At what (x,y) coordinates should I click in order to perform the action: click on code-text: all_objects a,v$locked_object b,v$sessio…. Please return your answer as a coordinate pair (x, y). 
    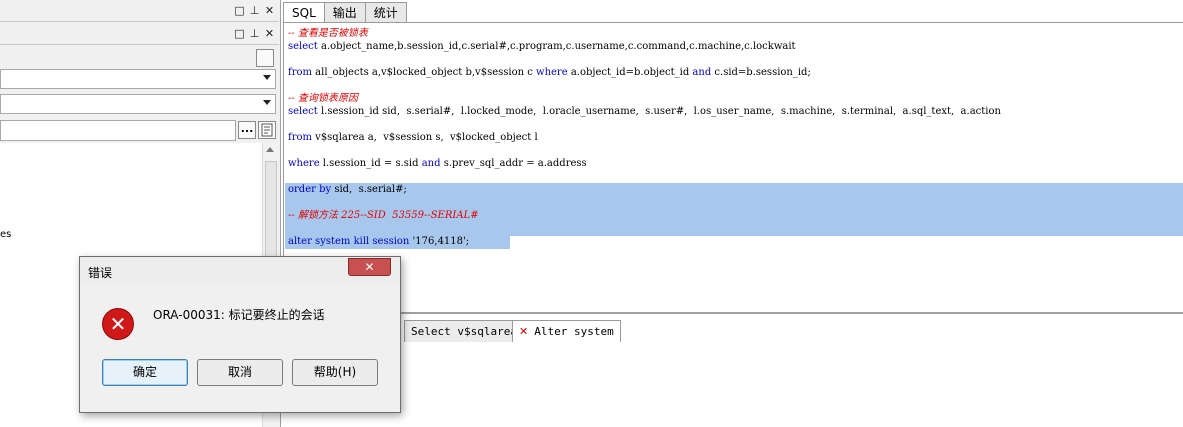
    Looking at the image, I should click on (424, 72).